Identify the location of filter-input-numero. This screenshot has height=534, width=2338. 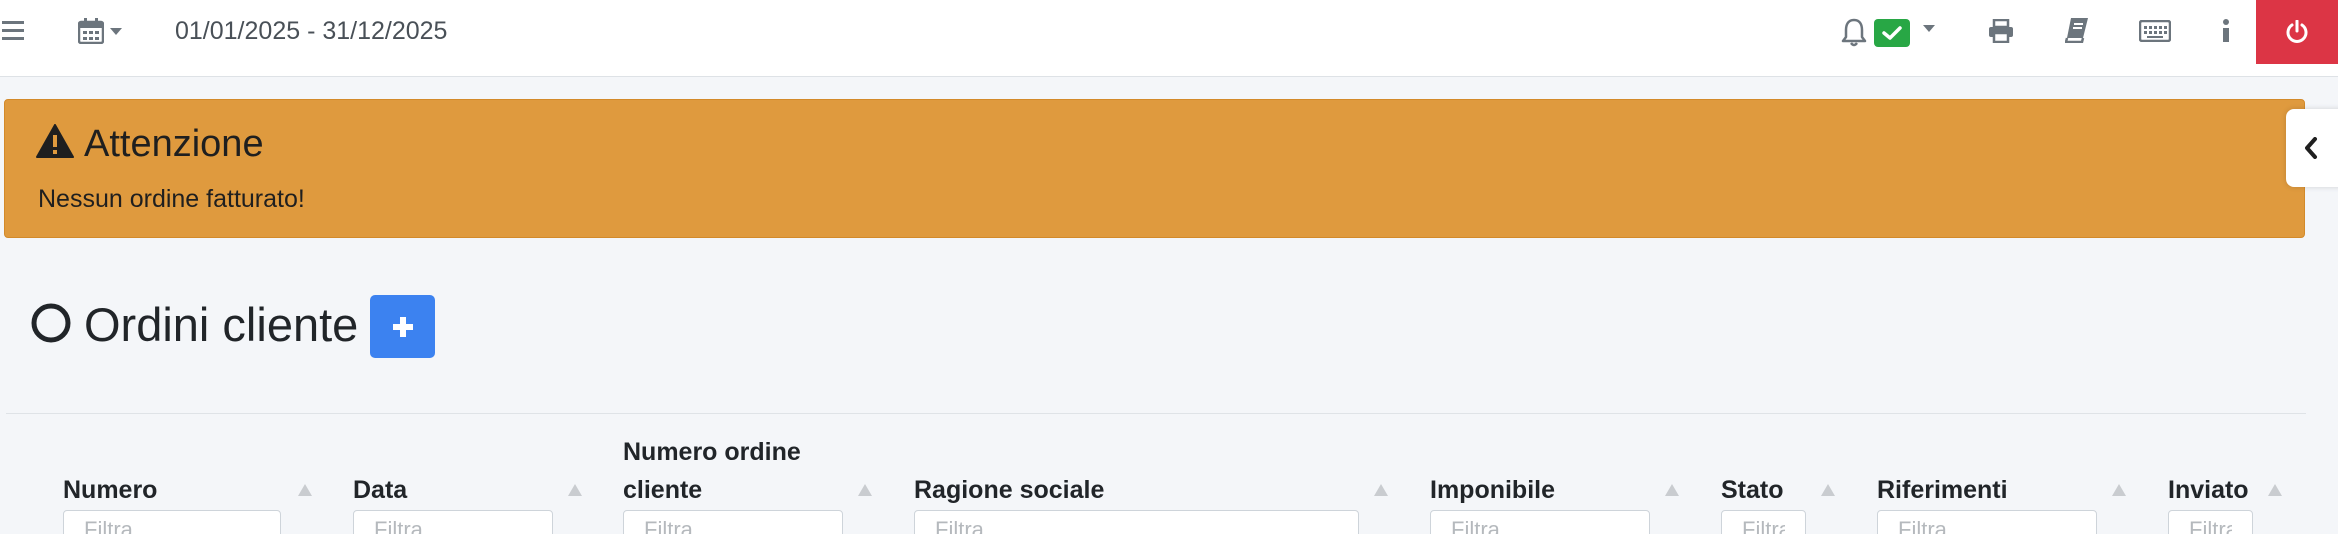
(172, 522).